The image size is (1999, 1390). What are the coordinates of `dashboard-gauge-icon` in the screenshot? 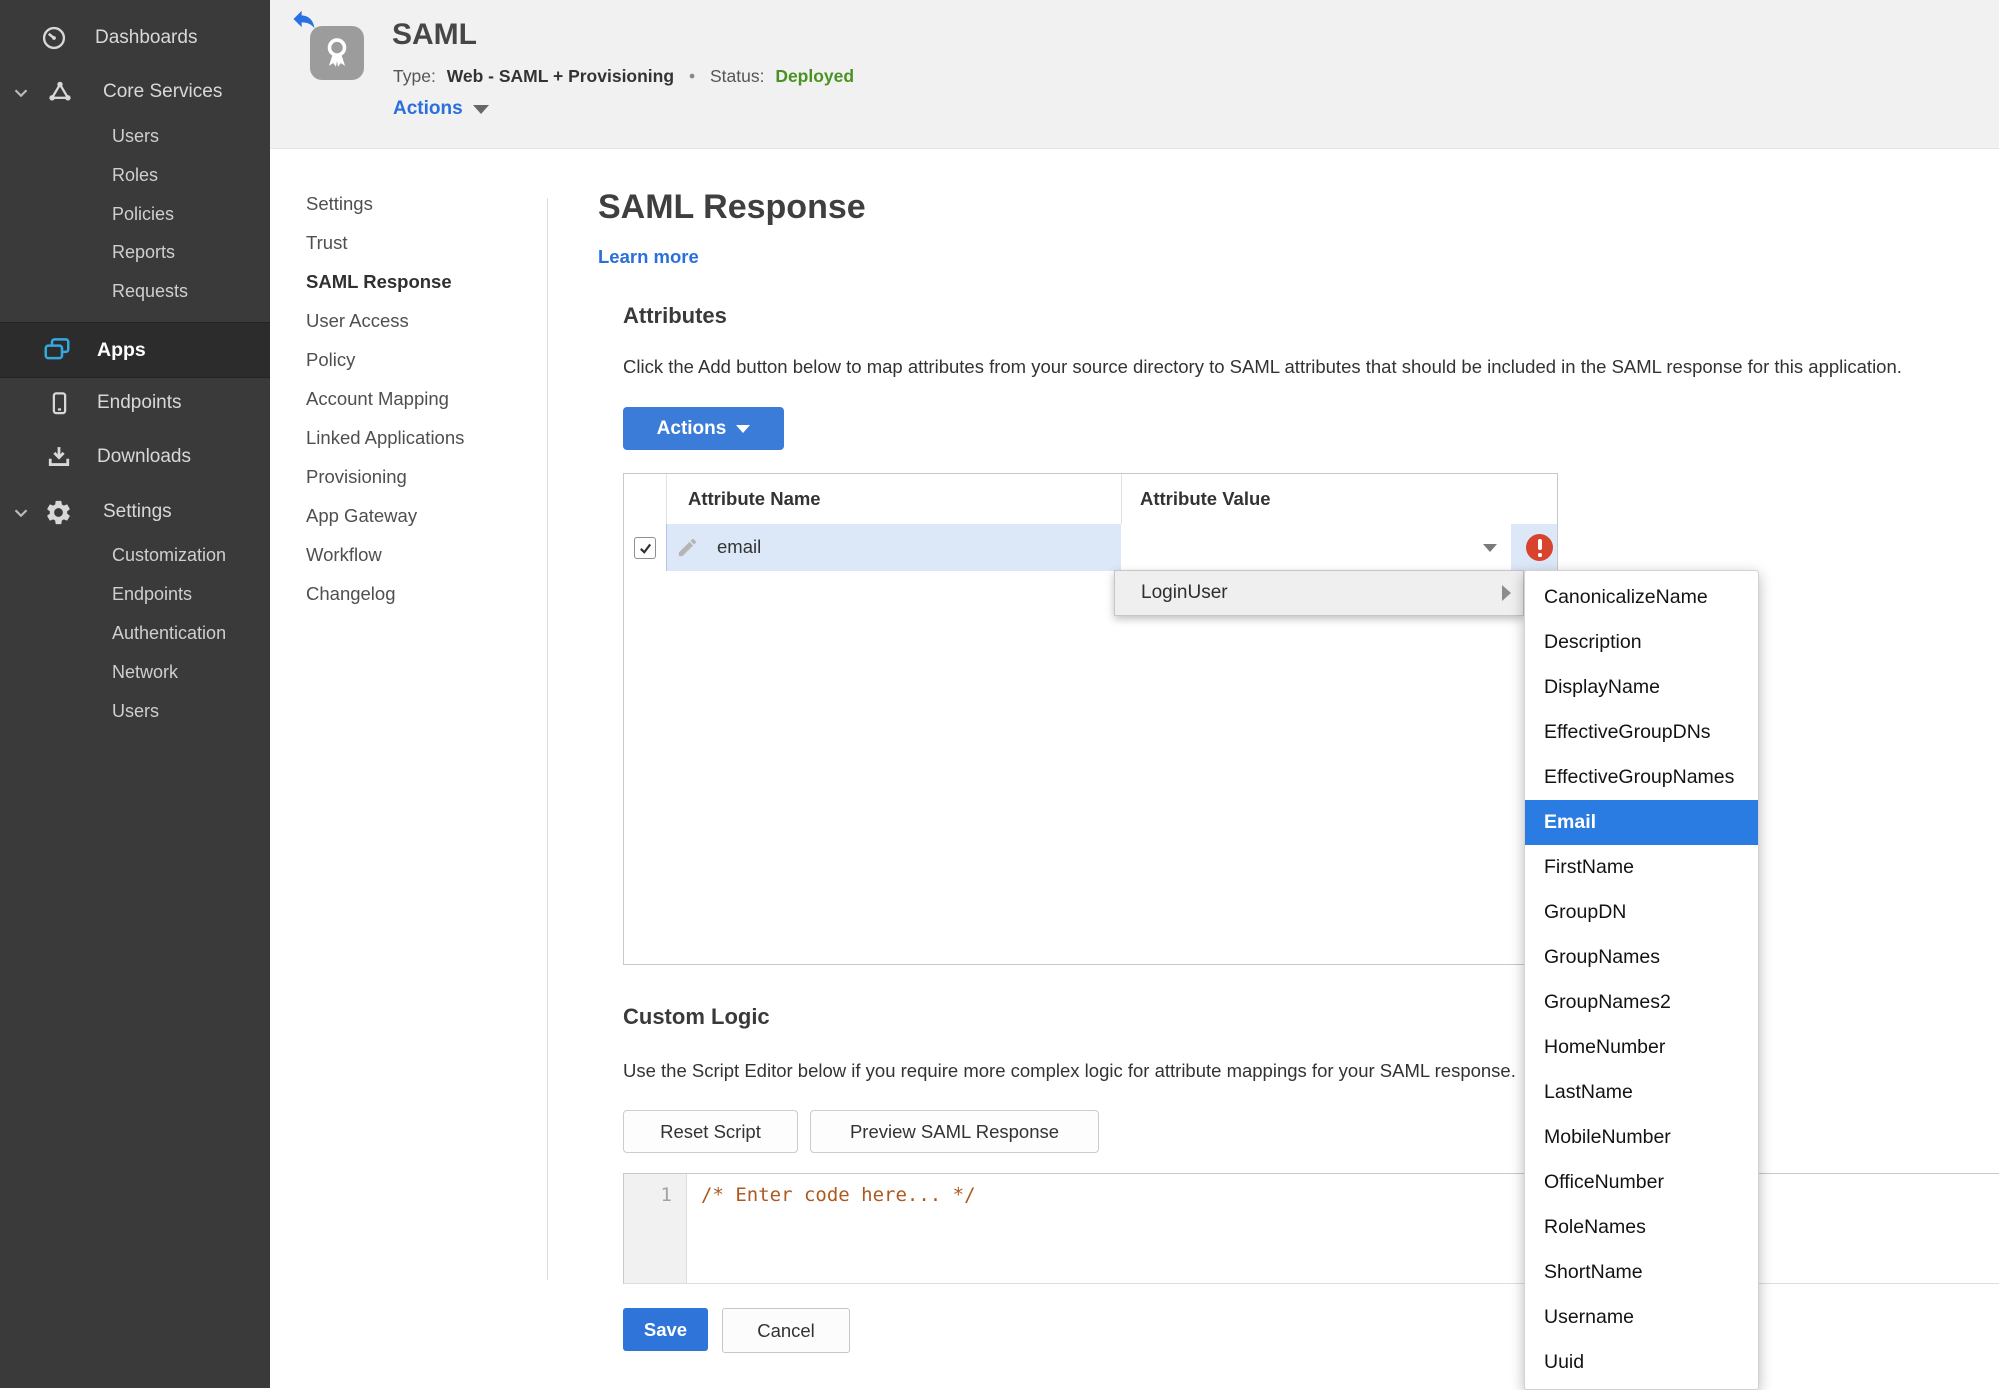 It's located at (54, 38).